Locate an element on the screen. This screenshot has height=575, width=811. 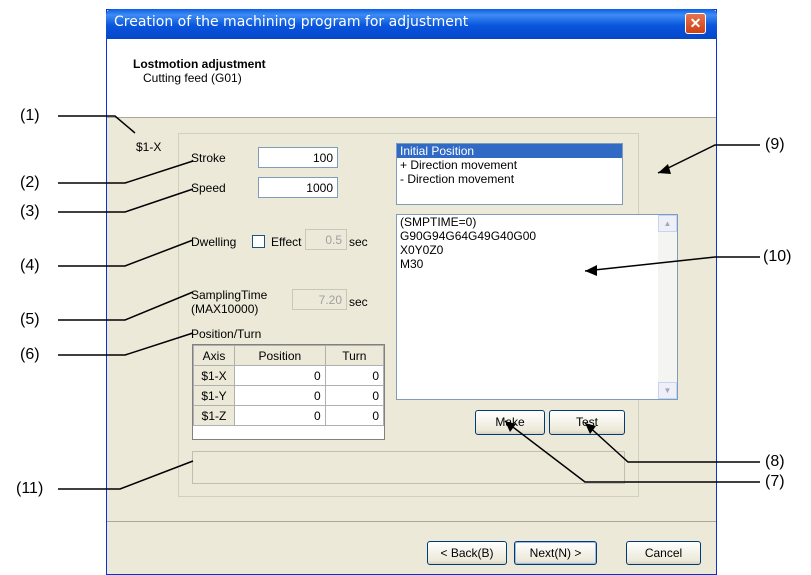
callout-4: (4) is located at coordinates (30, 265).